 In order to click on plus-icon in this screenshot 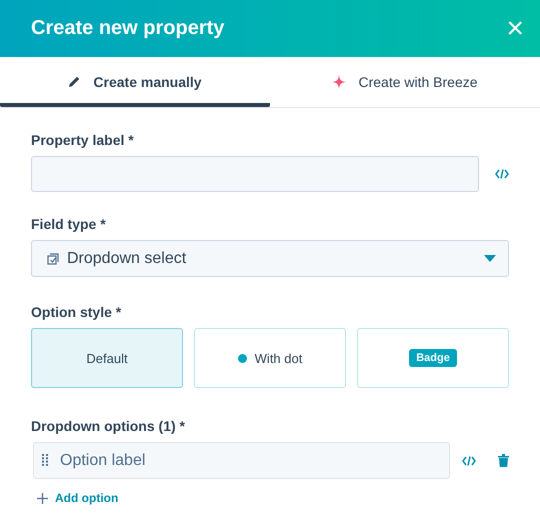, I will do `click(42, 498)`.